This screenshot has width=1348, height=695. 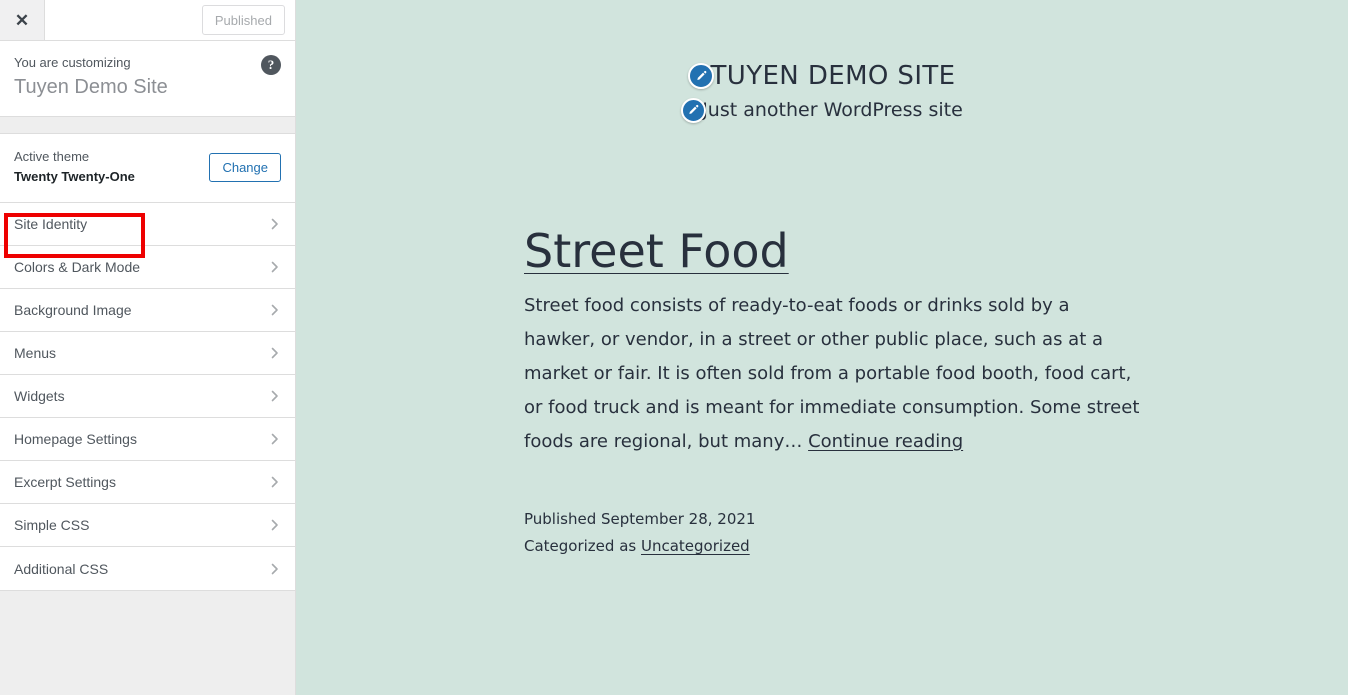 What do you see at coordinates (75, 439) in the screenshot?
I see `sidebar-item-label: Homepage Settings` at bounding box center [75, 439].